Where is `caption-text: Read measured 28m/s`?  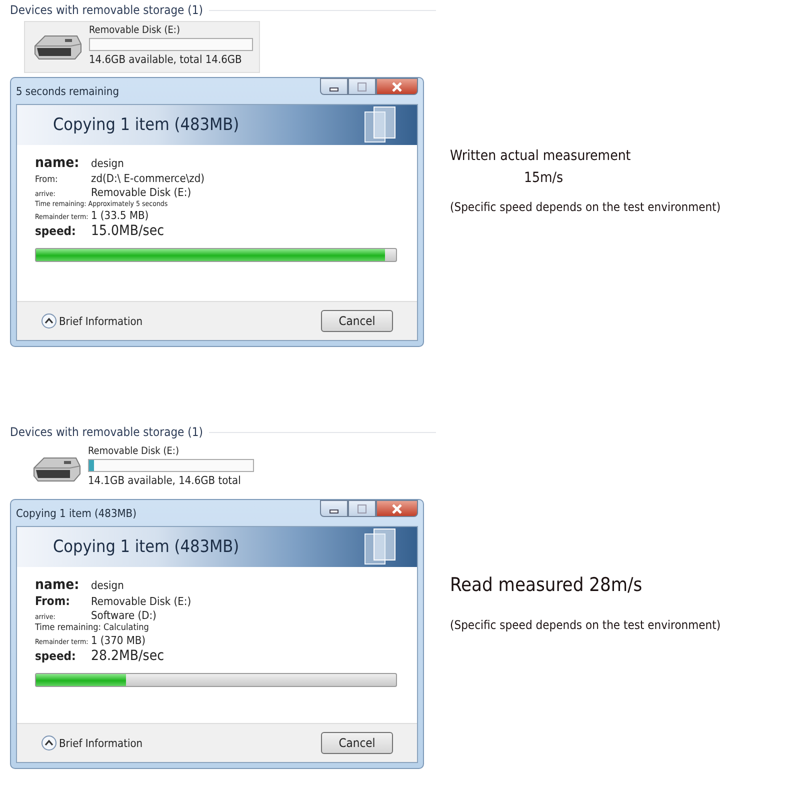
caption-text: Read measured 28m/s is located at coordinates (547, 585).